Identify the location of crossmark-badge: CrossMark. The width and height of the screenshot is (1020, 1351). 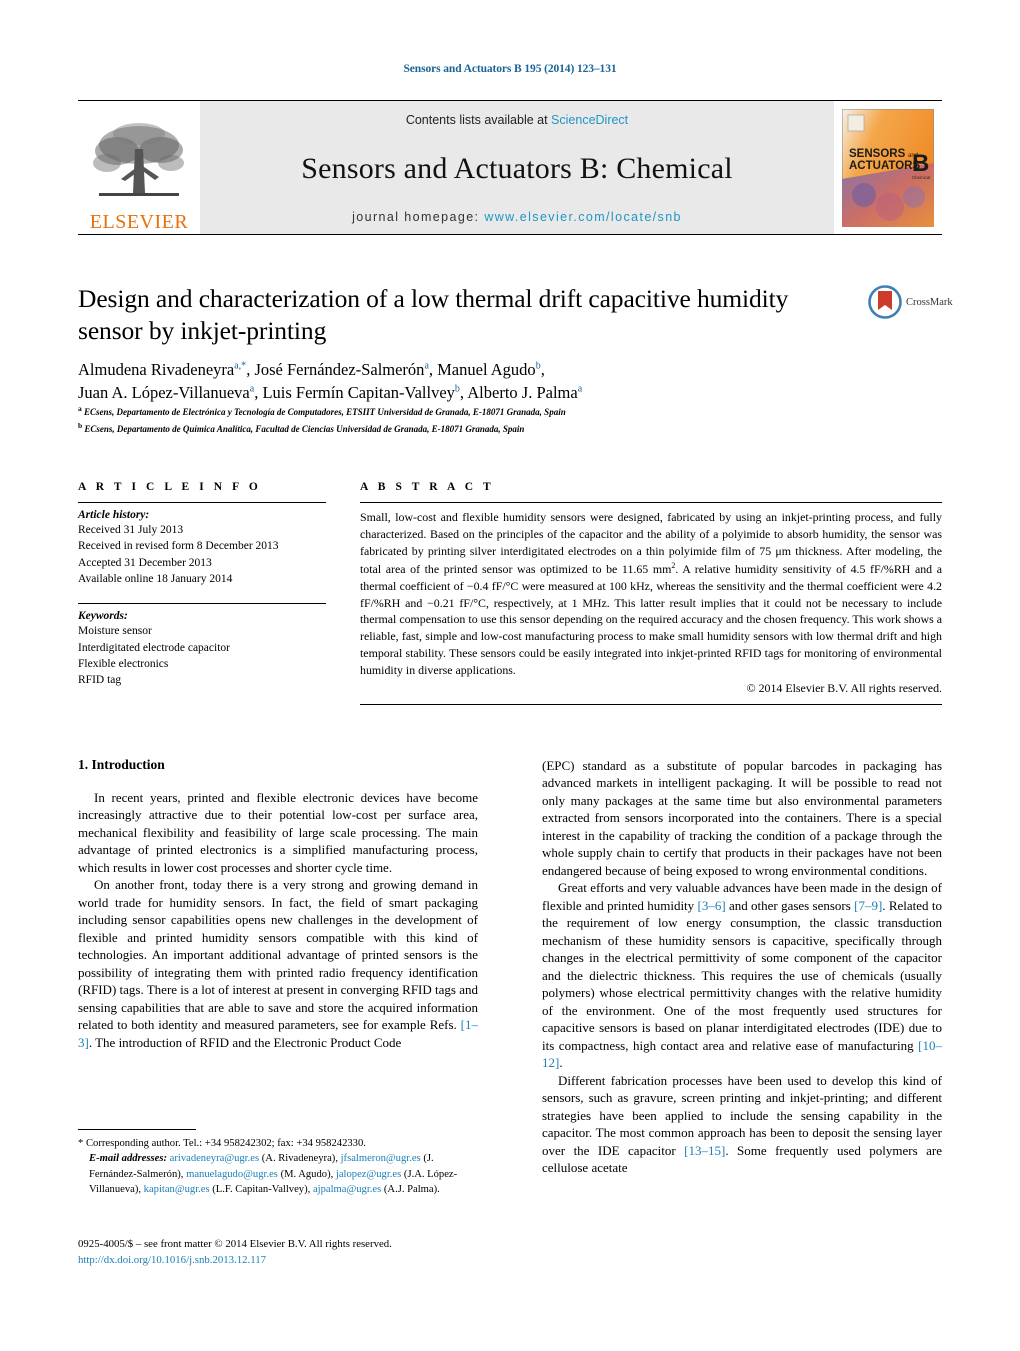
(910, 302).